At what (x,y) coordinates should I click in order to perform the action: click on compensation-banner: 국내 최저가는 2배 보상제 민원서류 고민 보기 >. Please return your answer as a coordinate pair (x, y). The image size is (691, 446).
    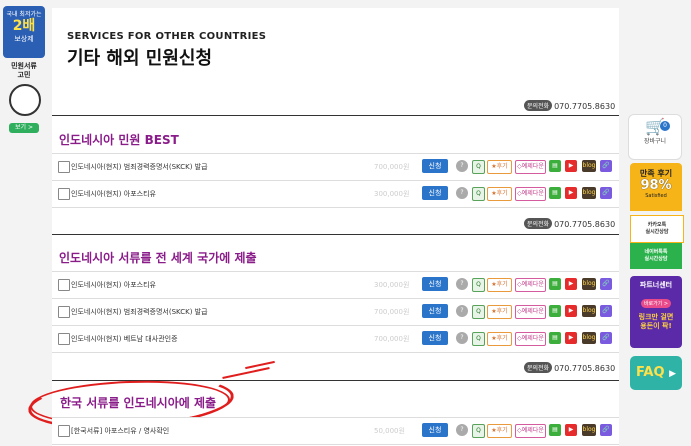
    Looking at the image, I should click on (24, 69).